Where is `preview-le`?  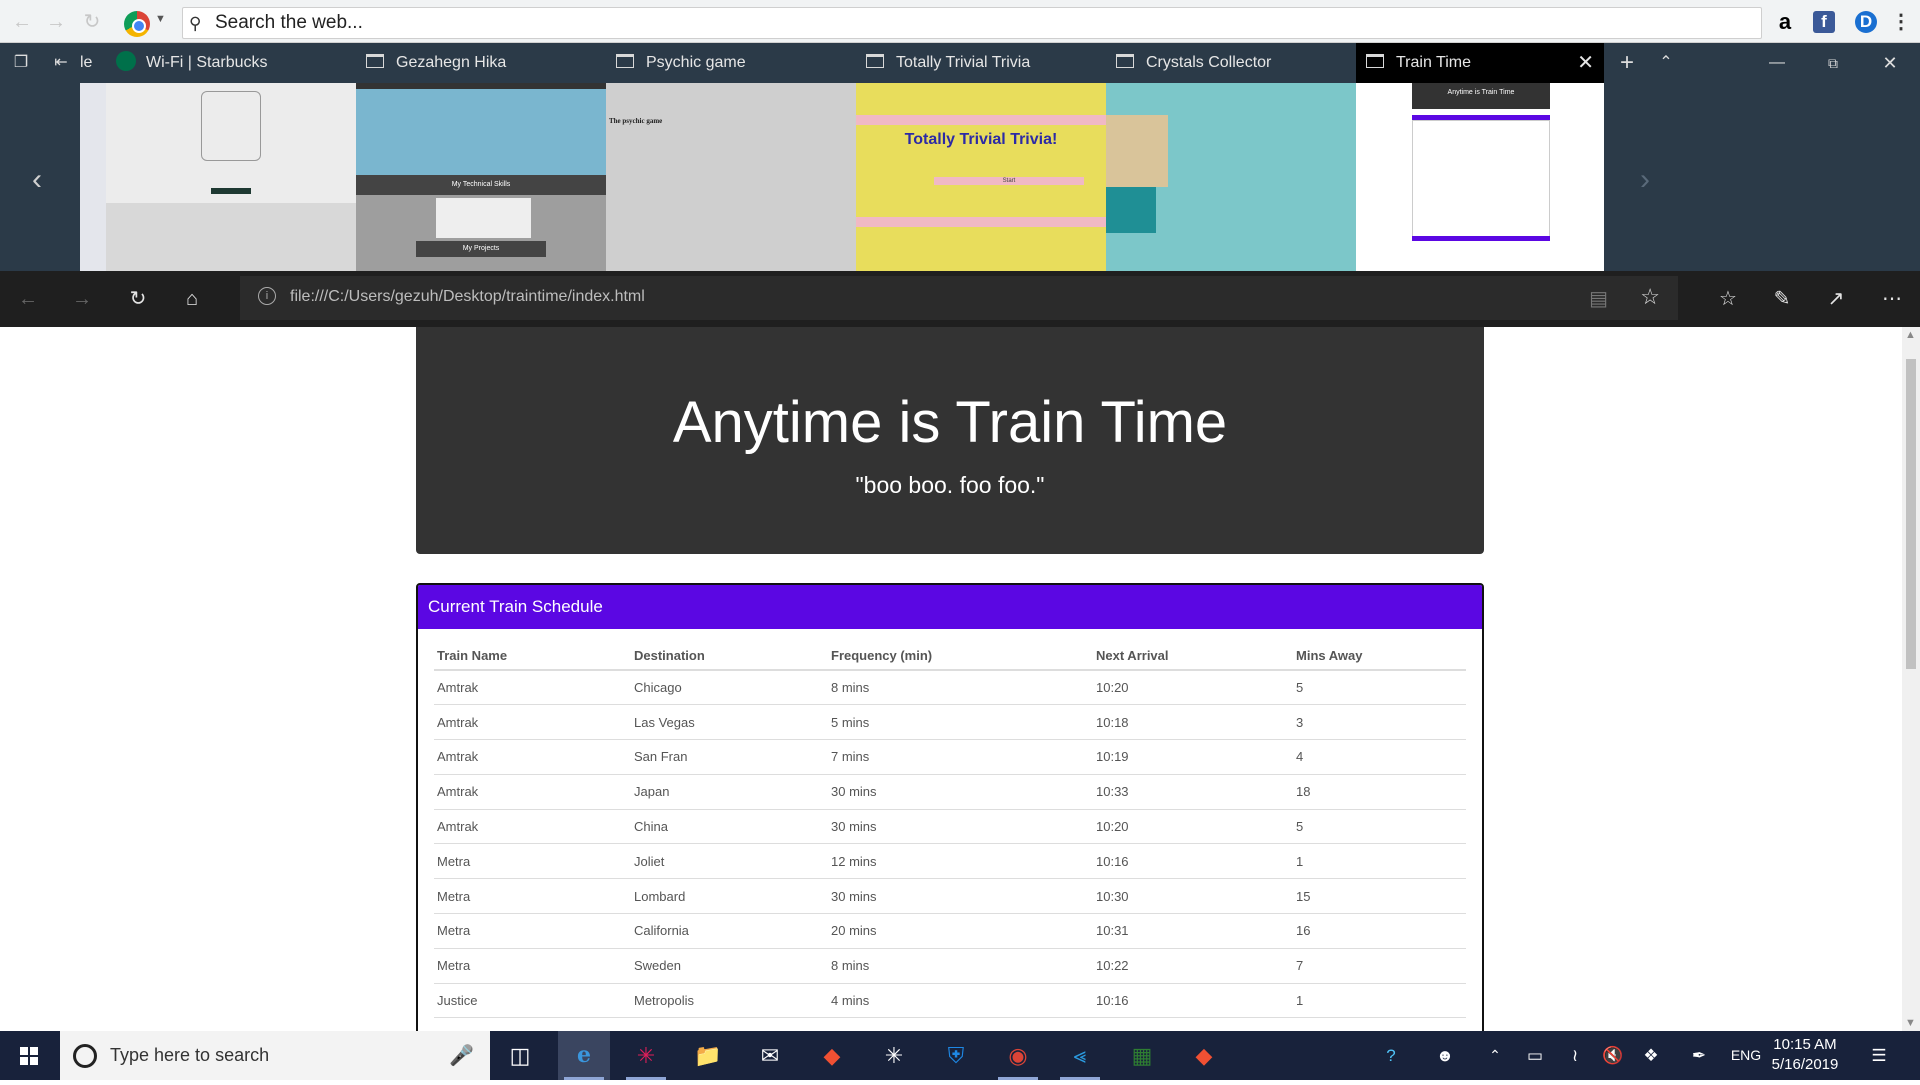
preview-le is located at coordinates (93, 177).